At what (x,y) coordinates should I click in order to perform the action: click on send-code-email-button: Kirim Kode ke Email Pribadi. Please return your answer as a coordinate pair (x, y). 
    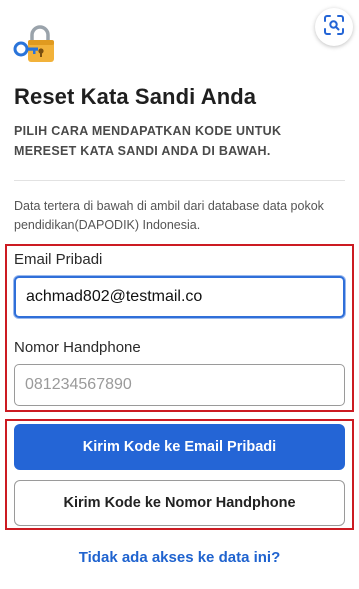
    Looking at the image, I should click on (179, 447).